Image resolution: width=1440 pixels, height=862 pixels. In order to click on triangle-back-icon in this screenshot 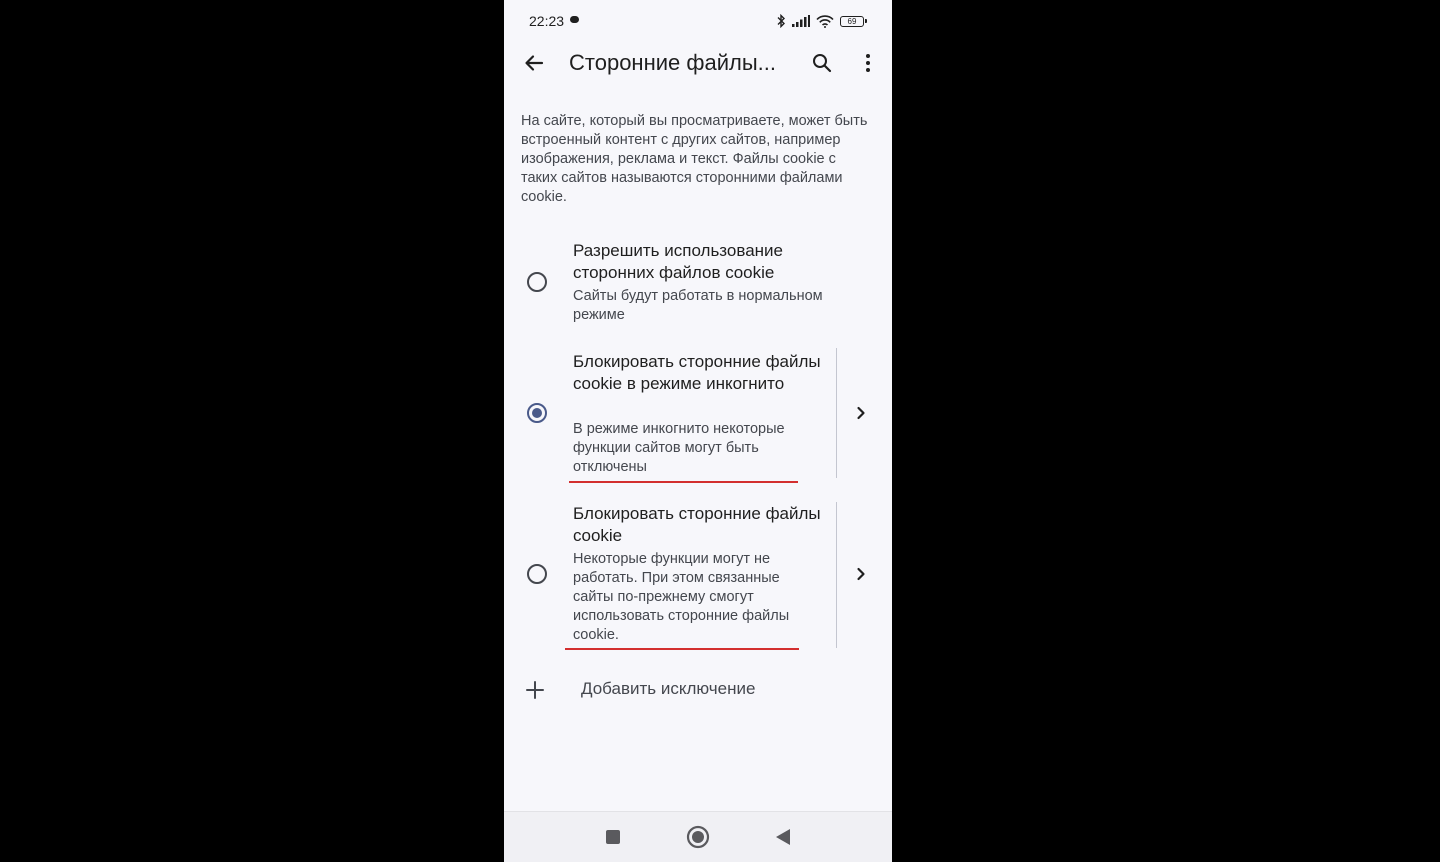, I will do `click(783, 837)`.